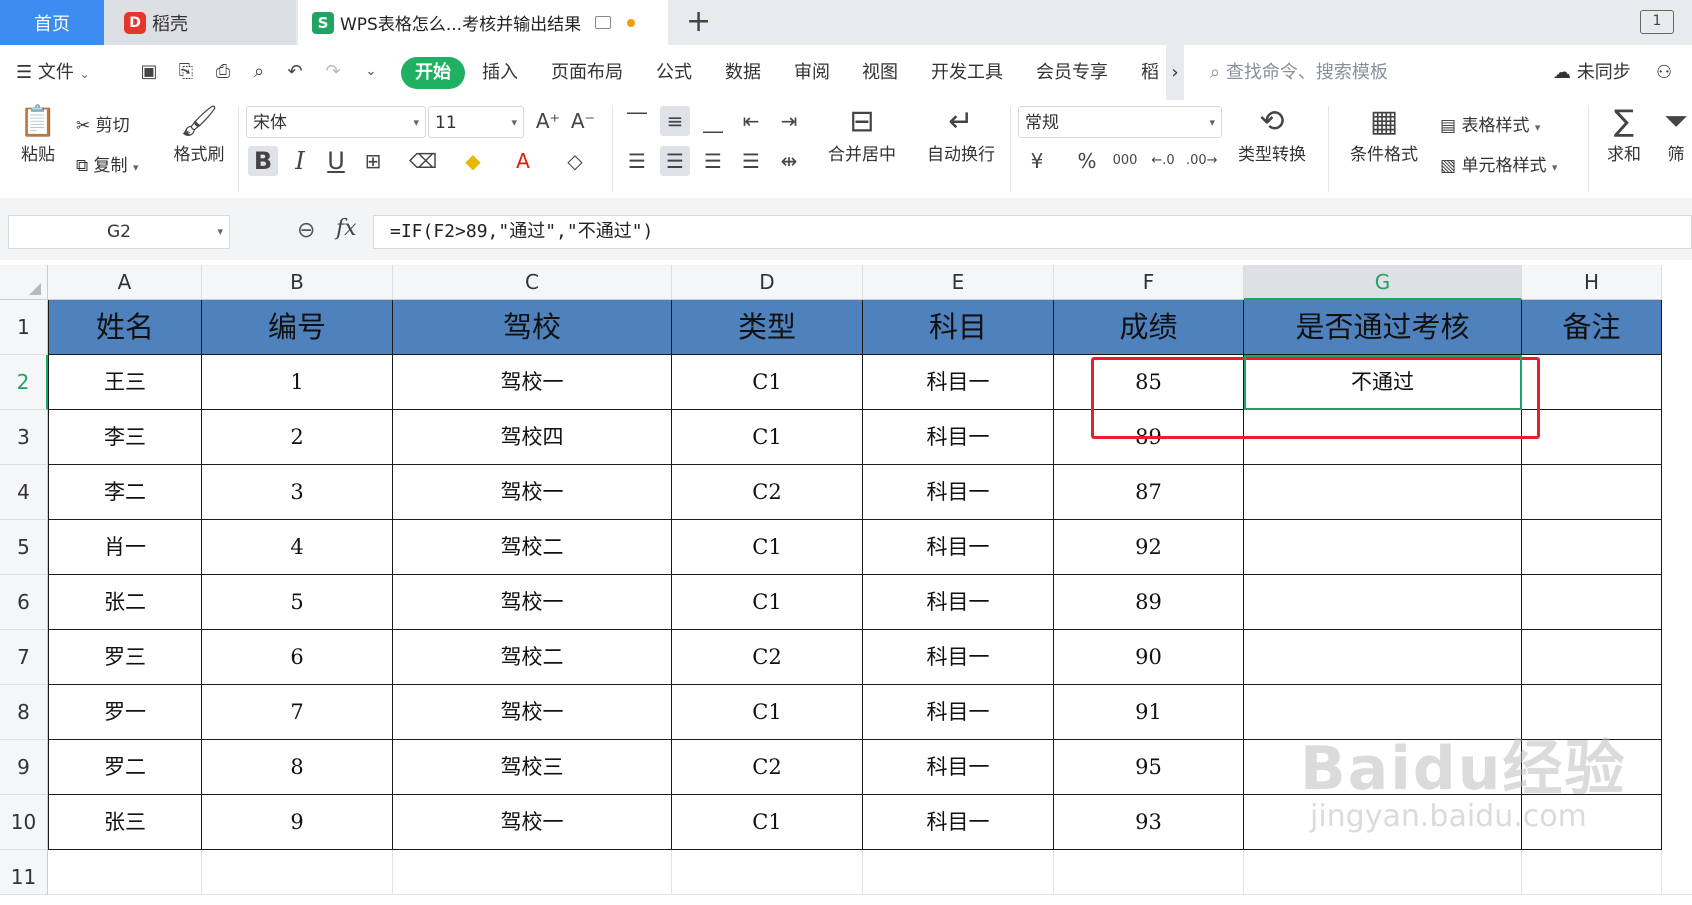 The image size is (1692, 905). I want to click on decrease-indent-icon: ⇤, so click(751, 121).